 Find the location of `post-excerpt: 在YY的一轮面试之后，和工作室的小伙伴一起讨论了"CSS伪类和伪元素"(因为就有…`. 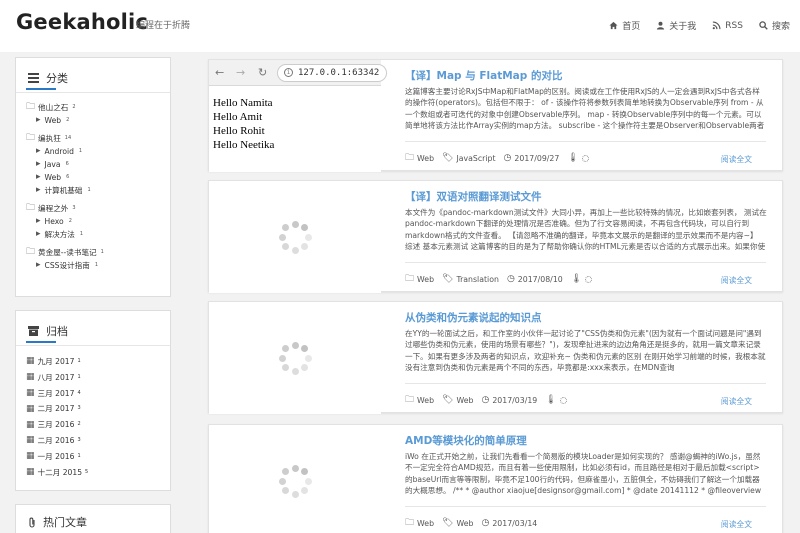

post-excerpt: 在YY的一轮面试之后，和工作室的小伙伴一起讨论了"CSS伪类和伪元素"(因为就有… is located at coordinates (585, 350).